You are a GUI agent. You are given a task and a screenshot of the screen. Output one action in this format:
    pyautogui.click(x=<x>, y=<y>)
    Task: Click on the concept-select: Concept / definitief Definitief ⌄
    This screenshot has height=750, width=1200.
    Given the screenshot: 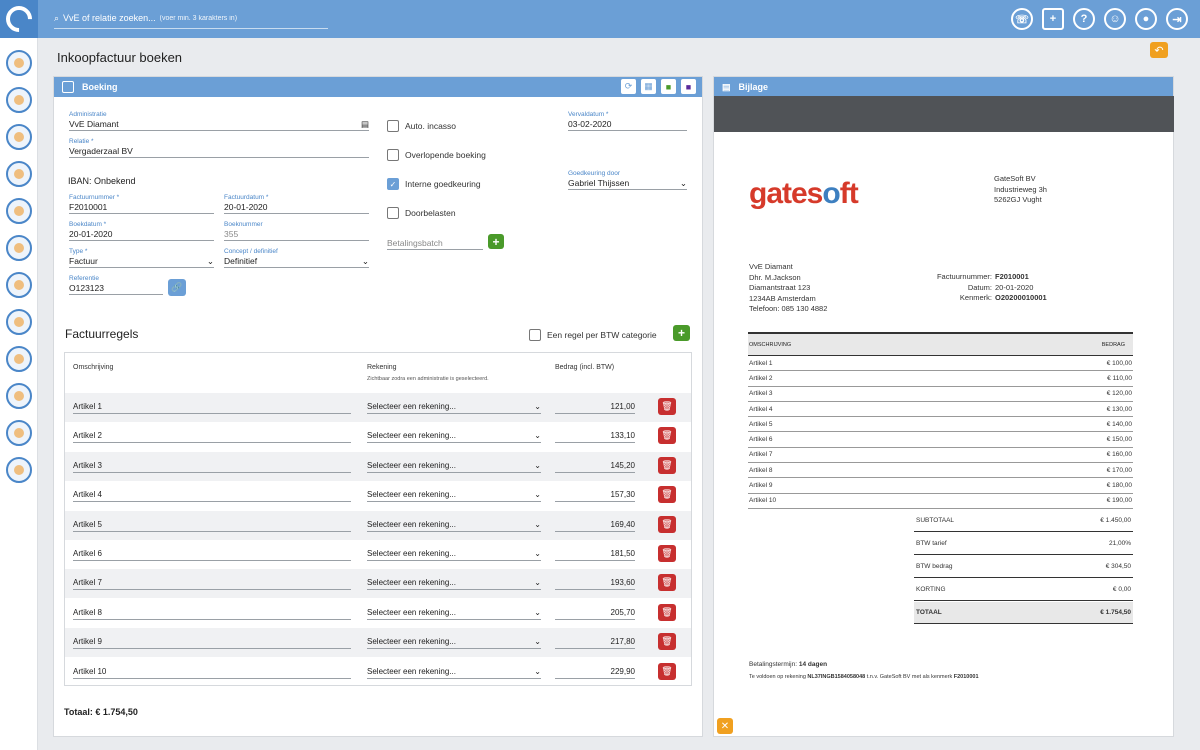 What is the action you would take?
    pyautogui.click(x=296, y=258)
    